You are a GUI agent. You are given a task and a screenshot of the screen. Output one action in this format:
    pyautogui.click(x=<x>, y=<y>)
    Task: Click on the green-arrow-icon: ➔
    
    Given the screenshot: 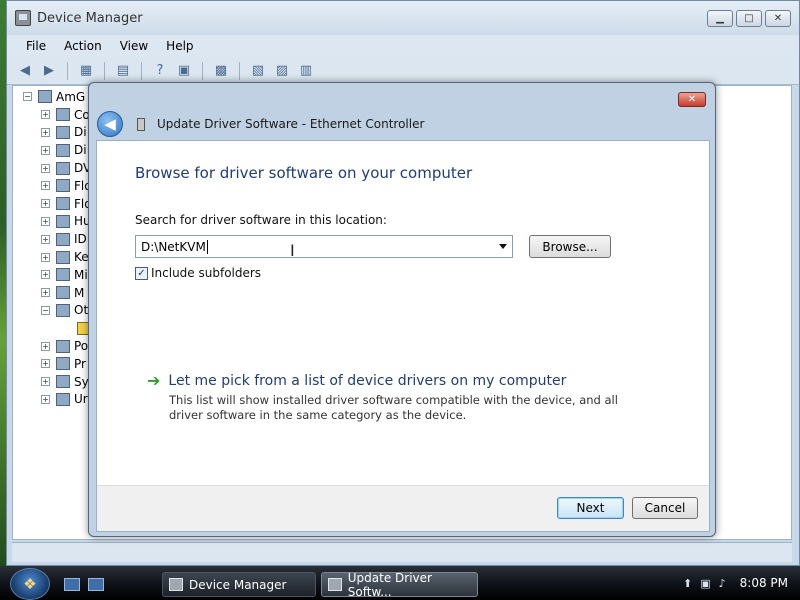 What is the action you would take?
    pyautogui.click(x=154, y=380)
    